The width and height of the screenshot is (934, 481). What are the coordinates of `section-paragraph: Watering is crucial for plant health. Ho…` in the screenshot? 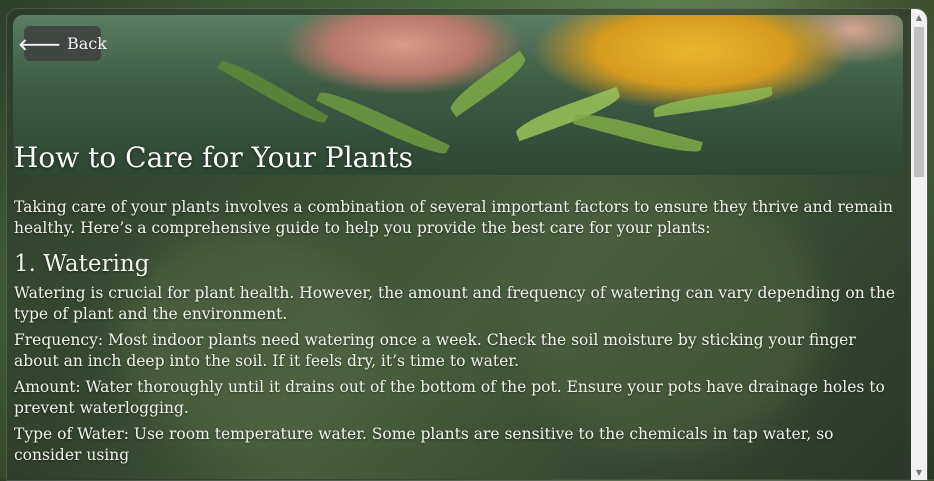 It's located at (455, 303).